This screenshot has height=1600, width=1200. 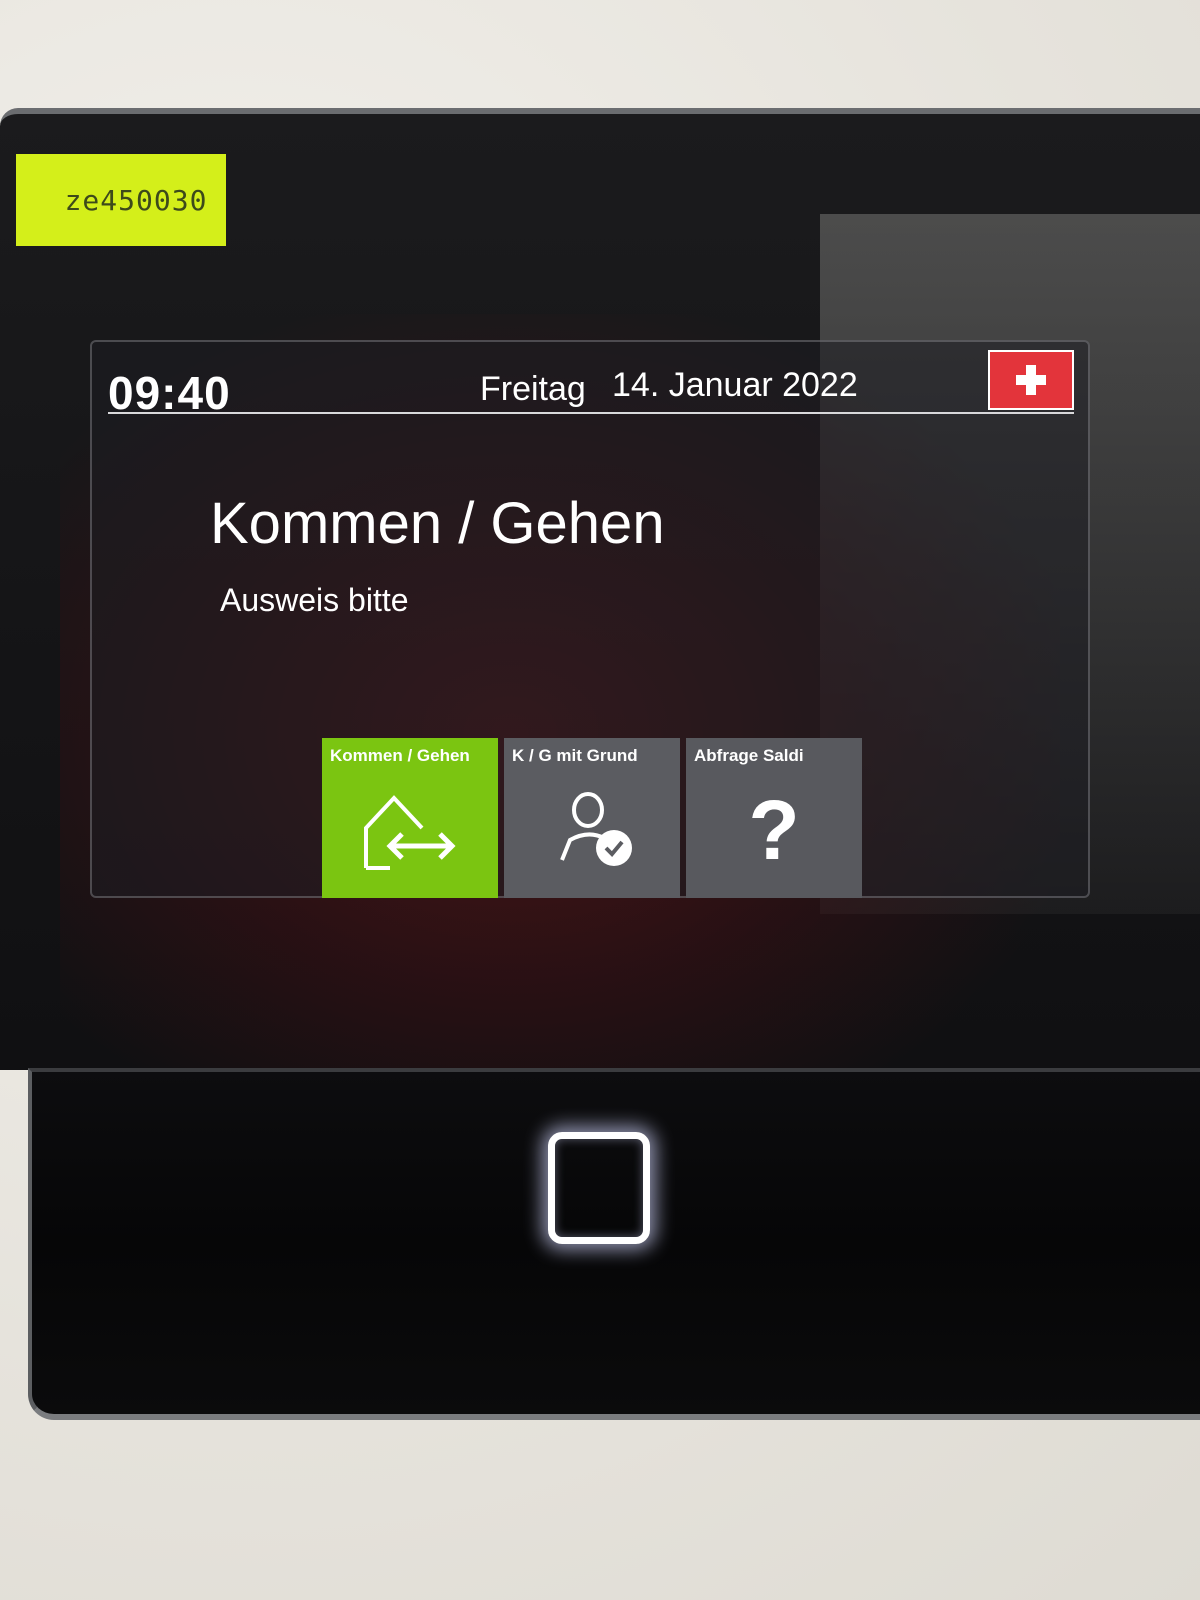 I want to click on tile-label: Abfrage Saldi, so click(x=749, y=755).